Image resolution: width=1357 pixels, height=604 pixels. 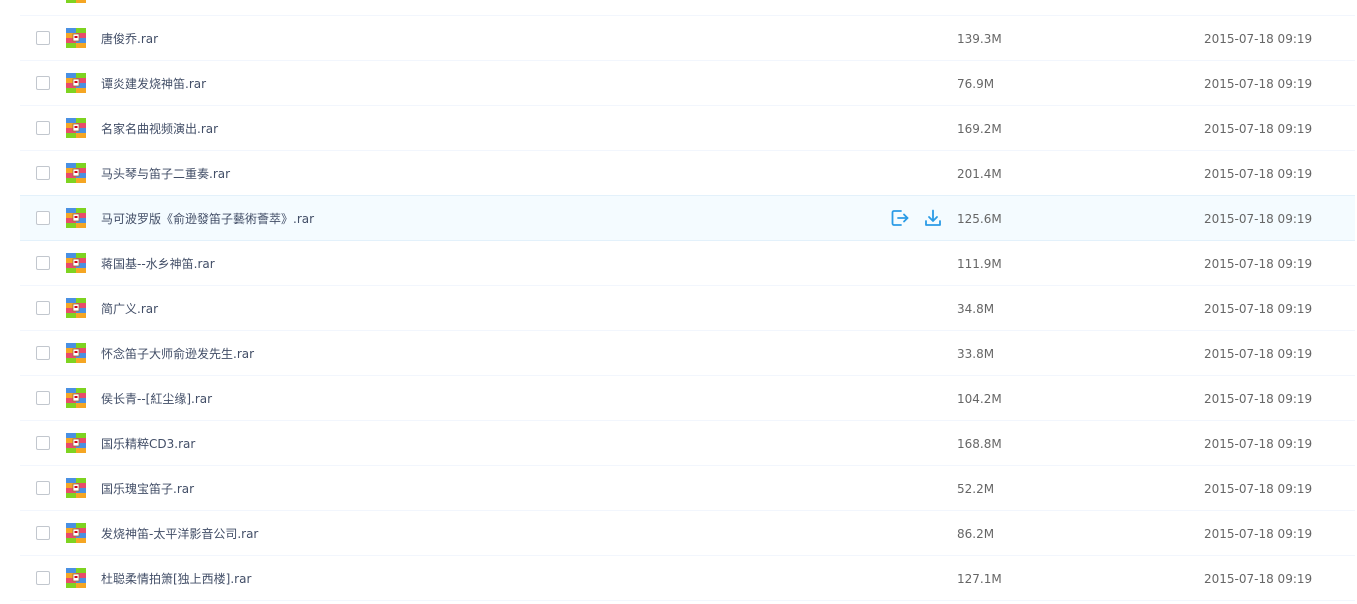 What do you see at coordinates (976, 489) in the screenshot?
I see `file-size: 52.2M` at bounding box center [976, 489].